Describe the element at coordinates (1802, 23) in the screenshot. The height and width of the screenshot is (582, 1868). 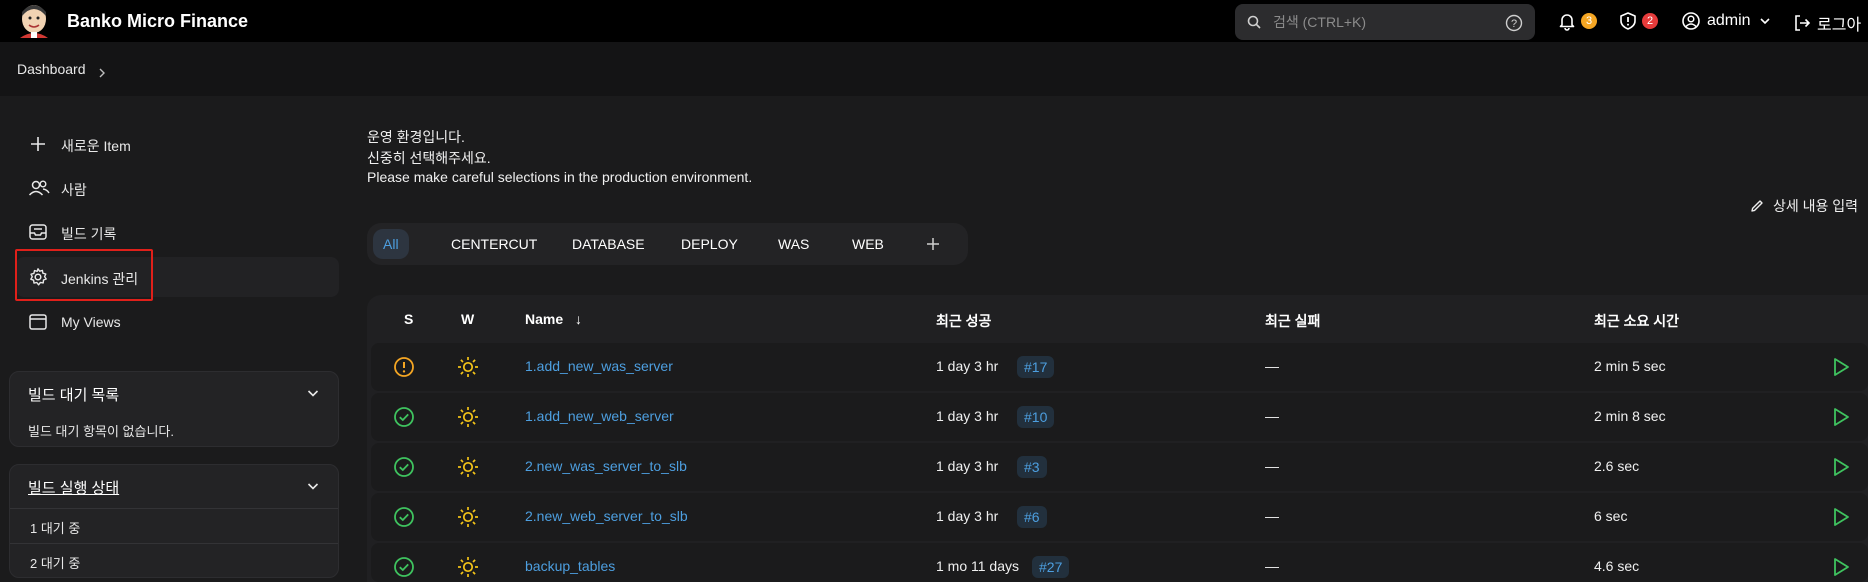
I see `logout-icon` at that location.